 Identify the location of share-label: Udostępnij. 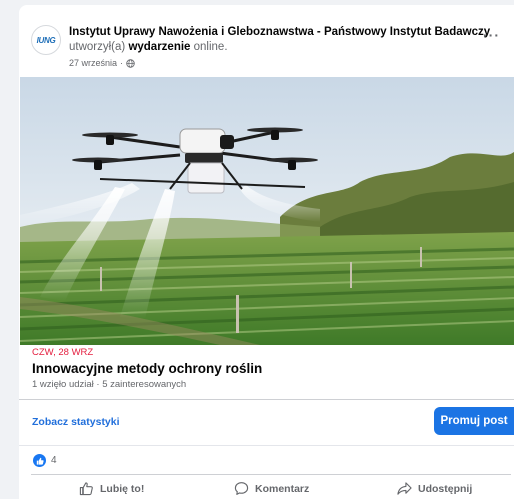
(445, 488).